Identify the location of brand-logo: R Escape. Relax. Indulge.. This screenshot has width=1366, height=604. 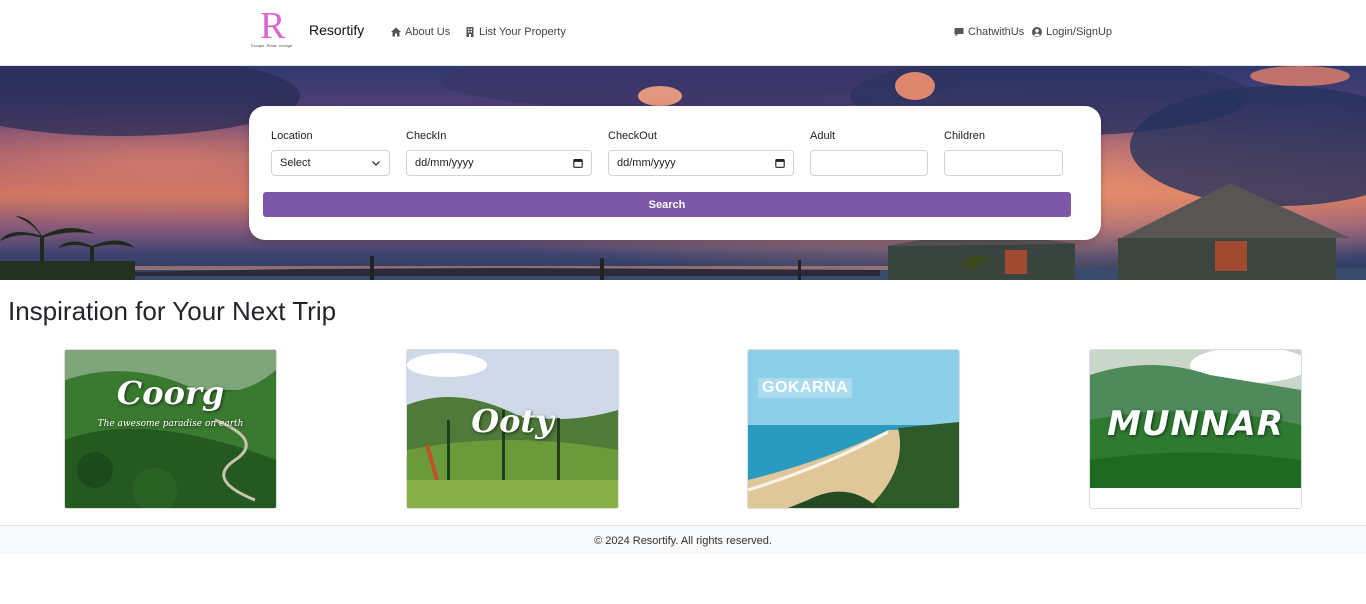
(276, 29).